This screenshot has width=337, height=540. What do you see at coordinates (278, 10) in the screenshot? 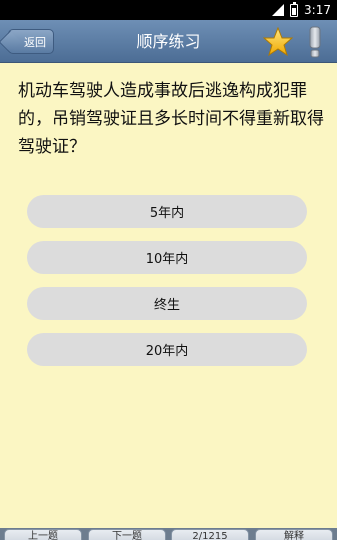
I see `signal-icon` at bounding box center [278, 10].